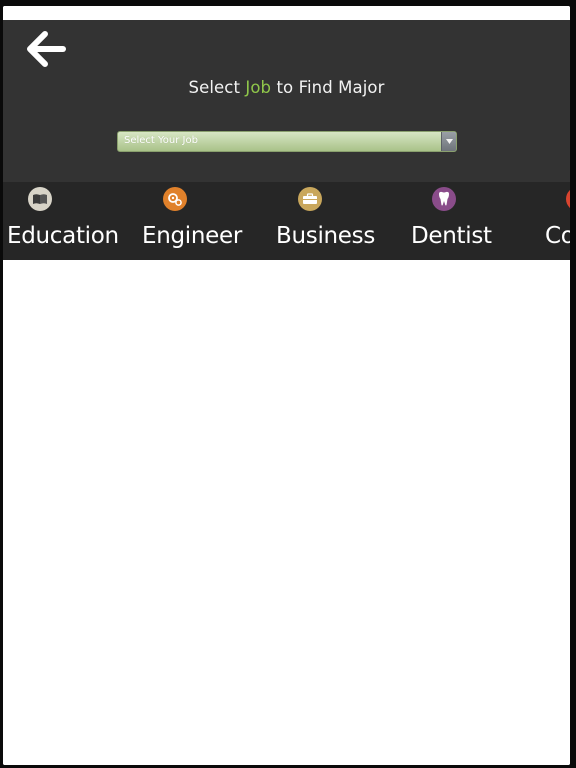 The image size is (576, 768). I want to click on category-label: Dentist, so click(451, 236).